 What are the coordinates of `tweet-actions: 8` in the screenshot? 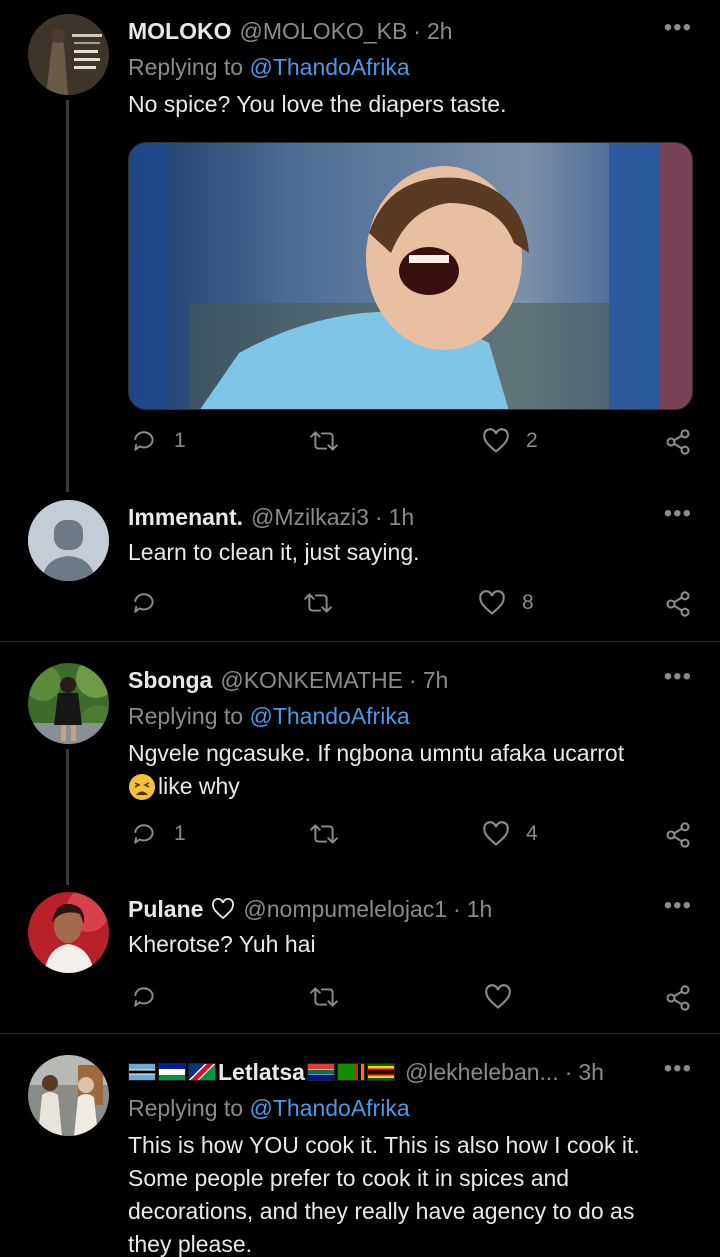 It's located at (411, 607).